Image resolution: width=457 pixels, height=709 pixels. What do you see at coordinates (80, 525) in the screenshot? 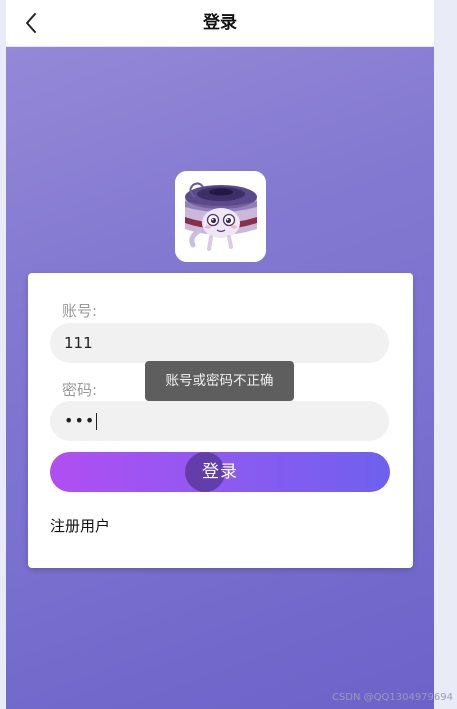
I see `register-link: 注册用户` at bounding box center [80, 525].